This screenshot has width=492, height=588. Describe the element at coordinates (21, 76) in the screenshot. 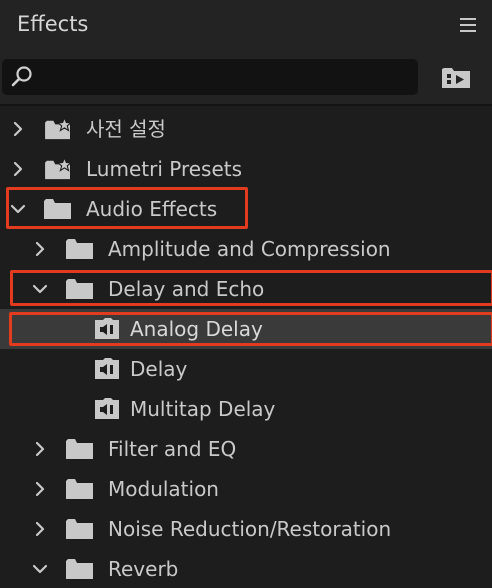

I see `search-icon` at that location.